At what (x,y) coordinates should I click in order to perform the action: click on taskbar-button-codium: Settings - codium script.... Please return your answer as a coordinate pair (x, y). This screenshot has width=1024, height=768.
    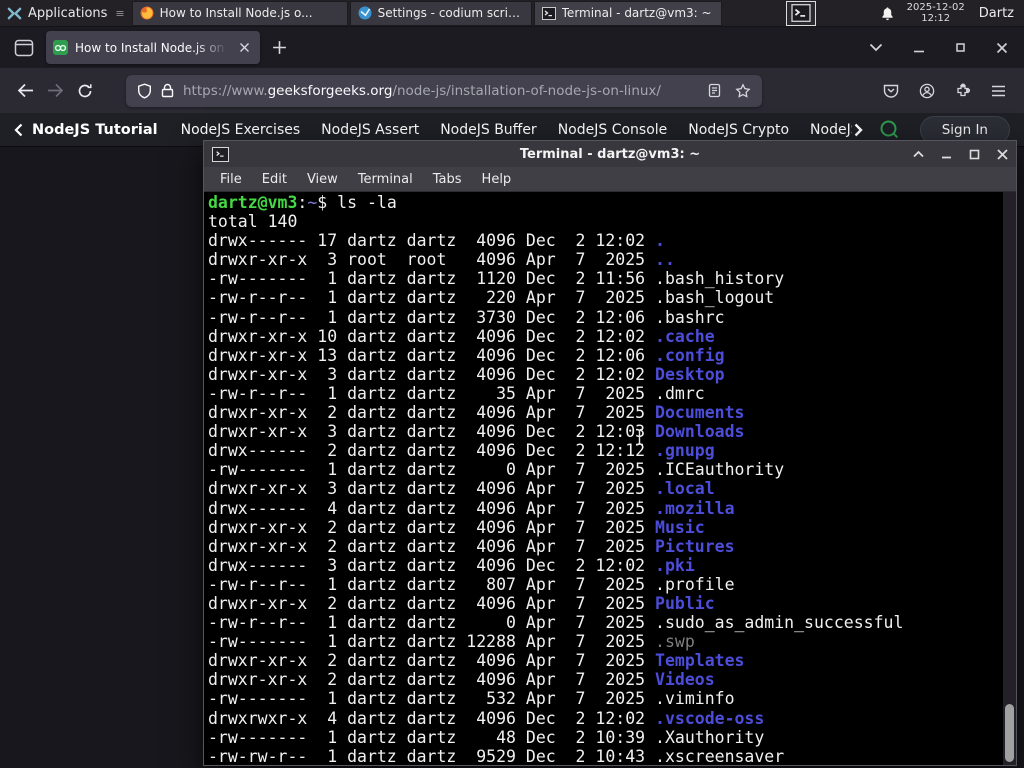
    Looking at the image, I should click on (440, 13).